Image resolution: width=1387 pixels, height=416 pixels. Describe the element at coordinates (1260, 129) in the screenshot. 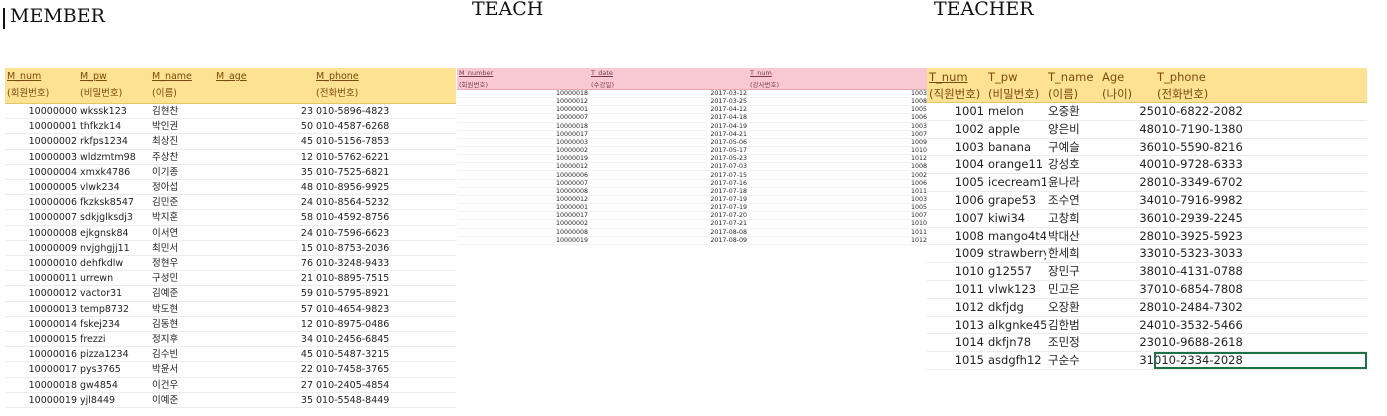

I see `teacher-cell-t-phone: 010-7190-1380` at that location.